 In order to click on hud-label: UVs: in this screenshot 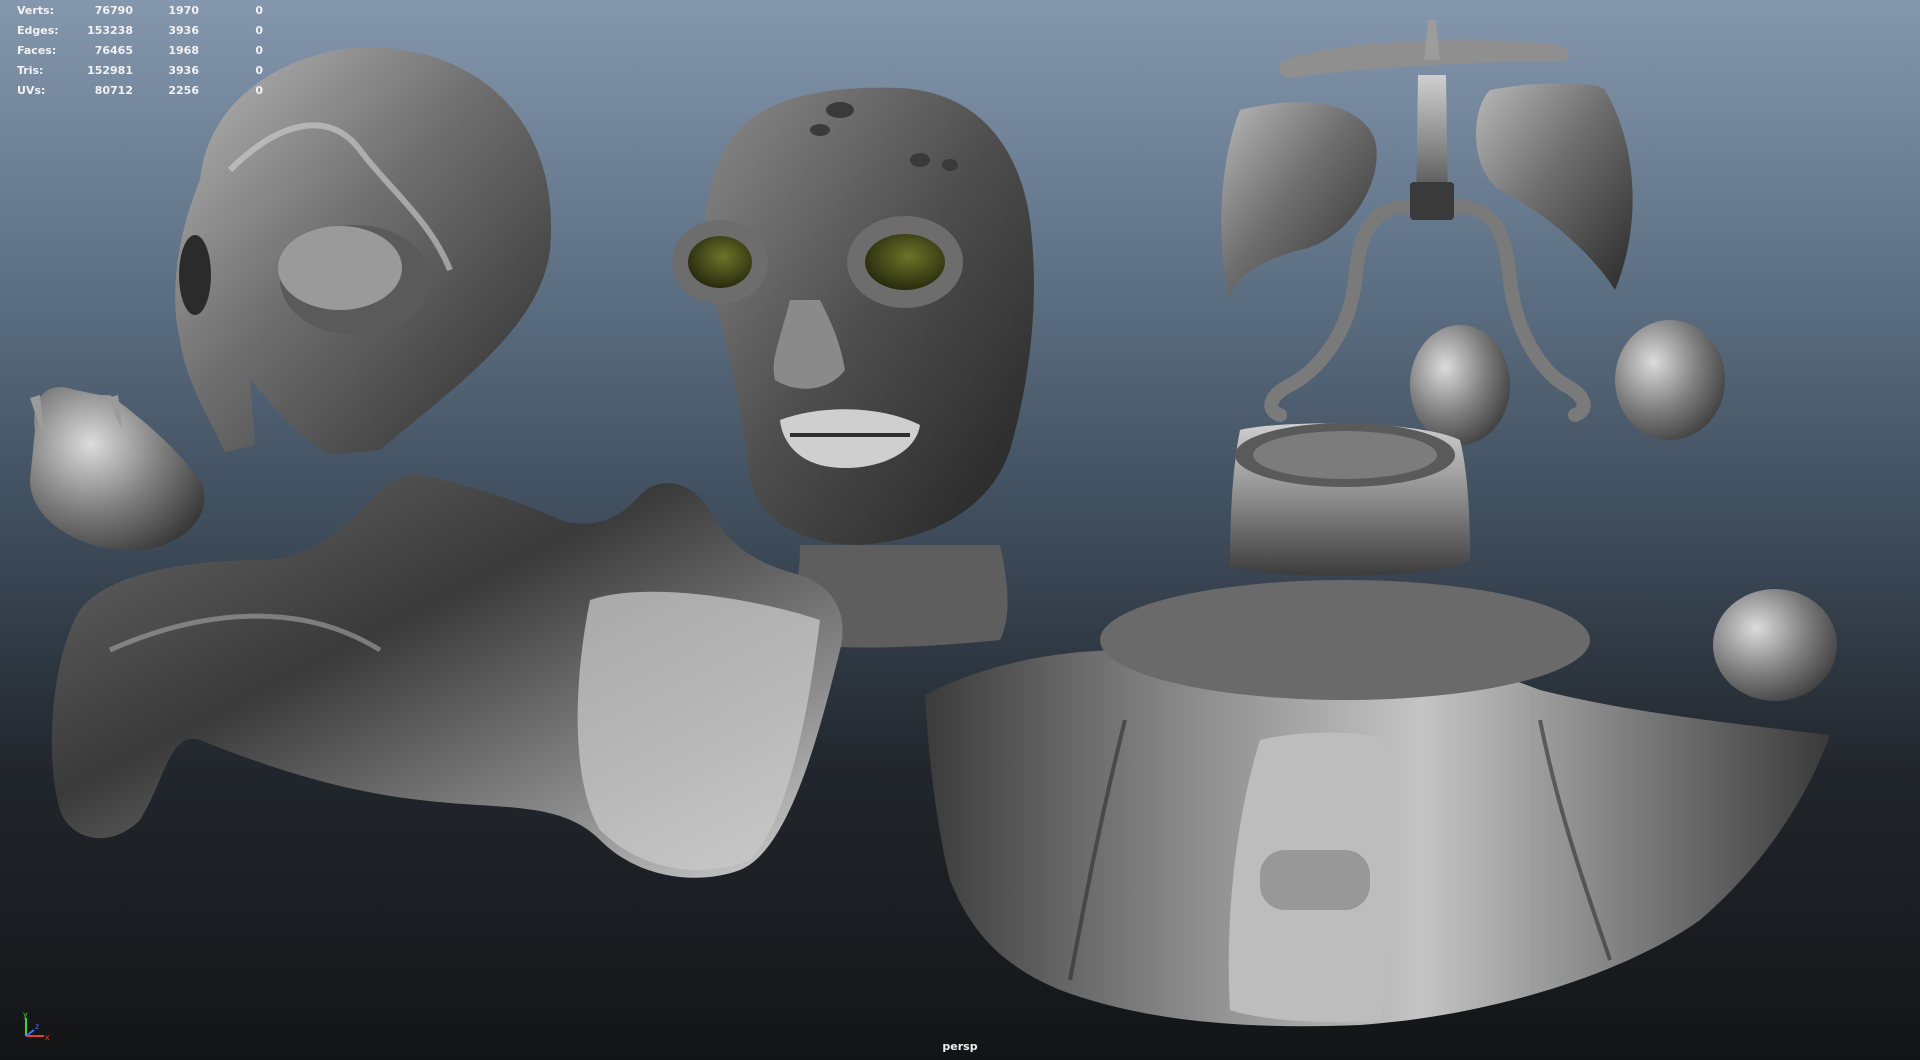, I will do `click(31, 90)`.